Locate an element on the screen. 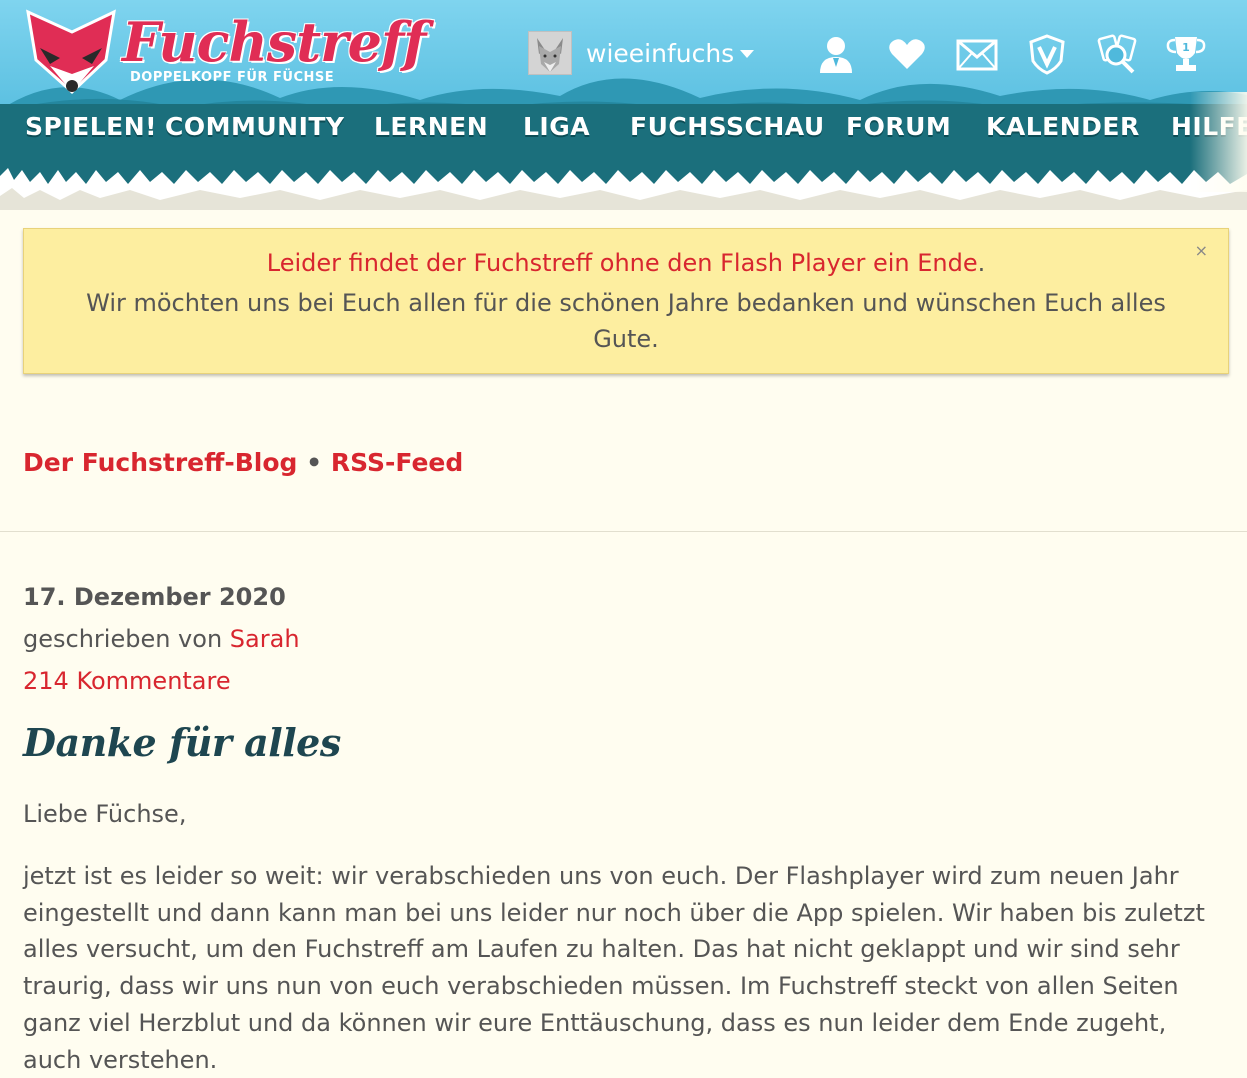  profile-button is located at coordinates (836, 54).